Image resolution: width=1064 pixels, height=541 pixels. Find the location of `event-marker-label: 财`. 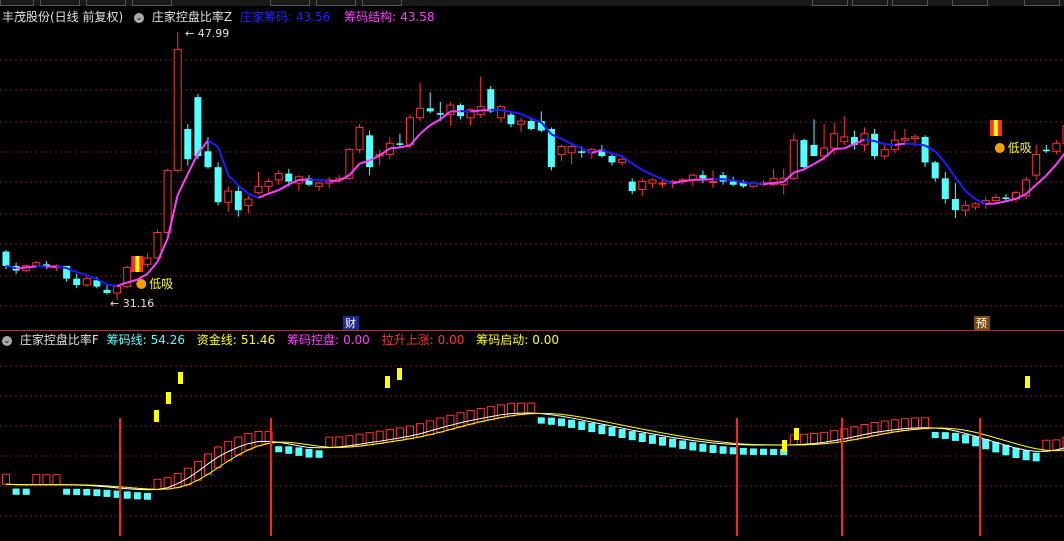

event-marker-label: 财 is located at coordinates (350, 323).